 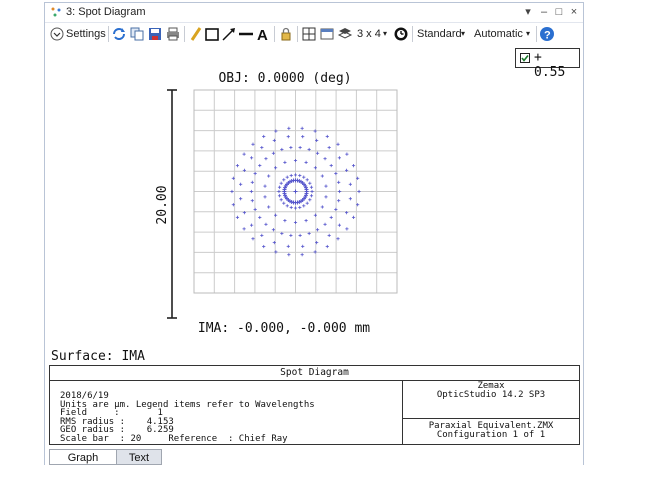 What do you see at coordinates (491, 435) in the screenshot?
I see `info-configuration: Configuration 1 of 1` at bounding box center [491, 435].